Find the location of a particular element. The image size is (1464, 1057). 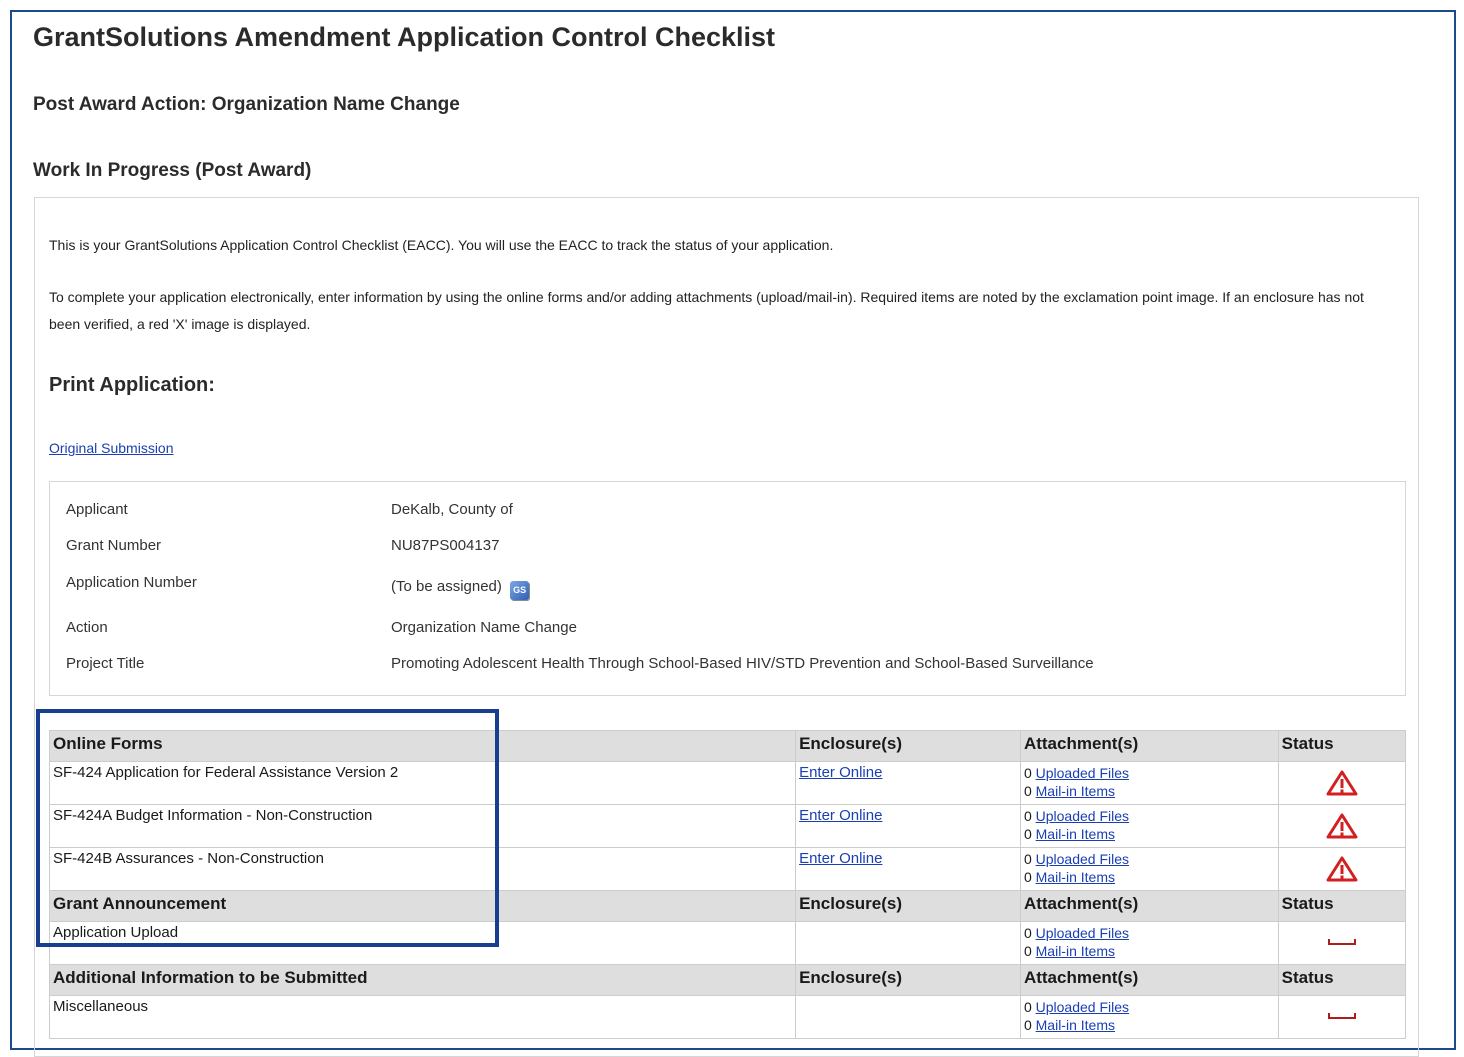

status-heading: Work In Progress (Post Award) is located at coordinates (172, 170).